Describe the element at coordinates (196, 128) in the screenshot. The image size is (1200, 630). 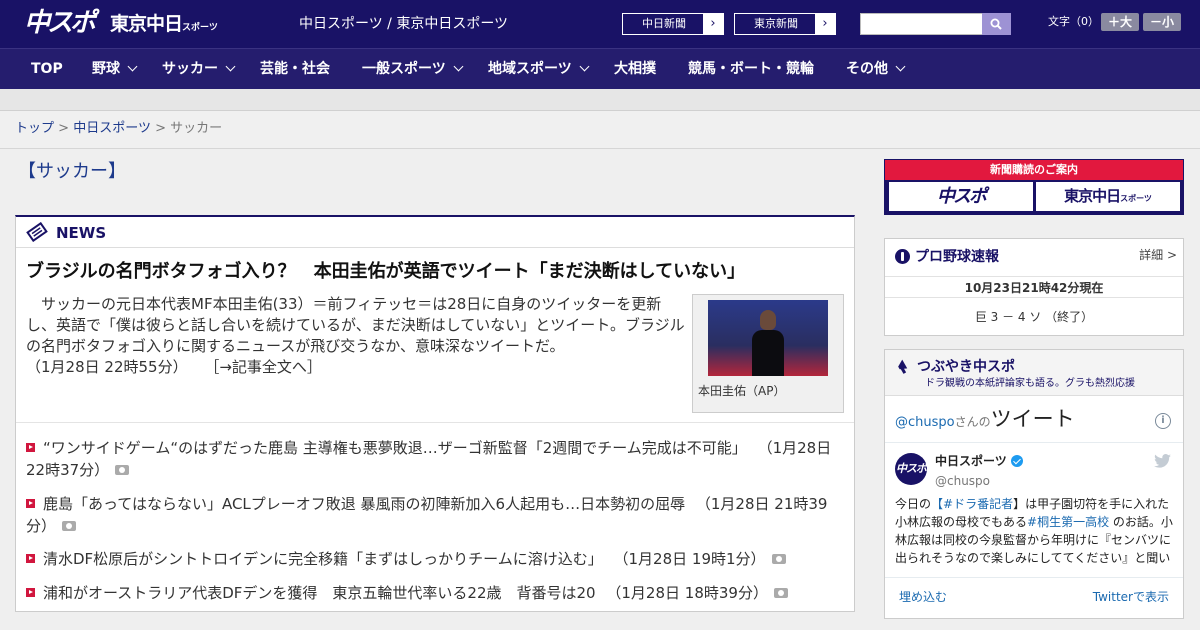
I see `breadcrumb-current: サッカー` at that location.